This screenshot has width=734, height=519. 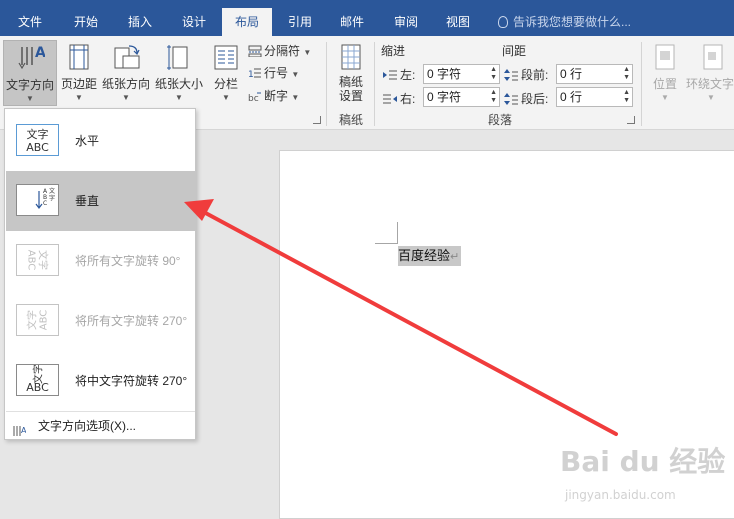 I want to click on baidu-watermark-url: jingyan.baidu.com, so click(x=620, y=495).